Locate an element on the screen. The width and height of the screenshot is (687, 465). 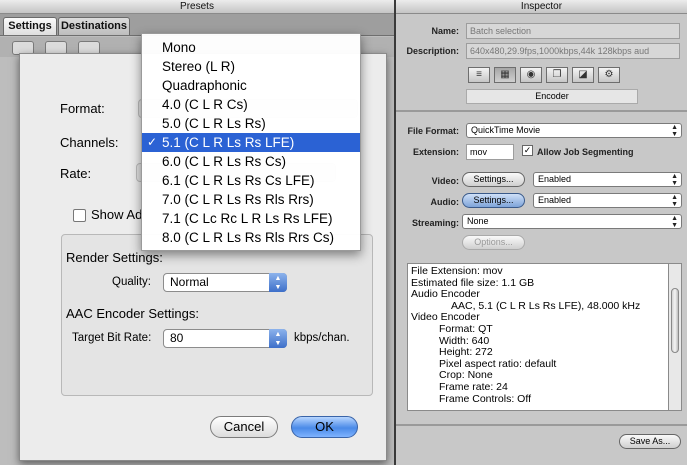
menu-item-stereo: Stereo (L R) is located at coordinates (251, 66).